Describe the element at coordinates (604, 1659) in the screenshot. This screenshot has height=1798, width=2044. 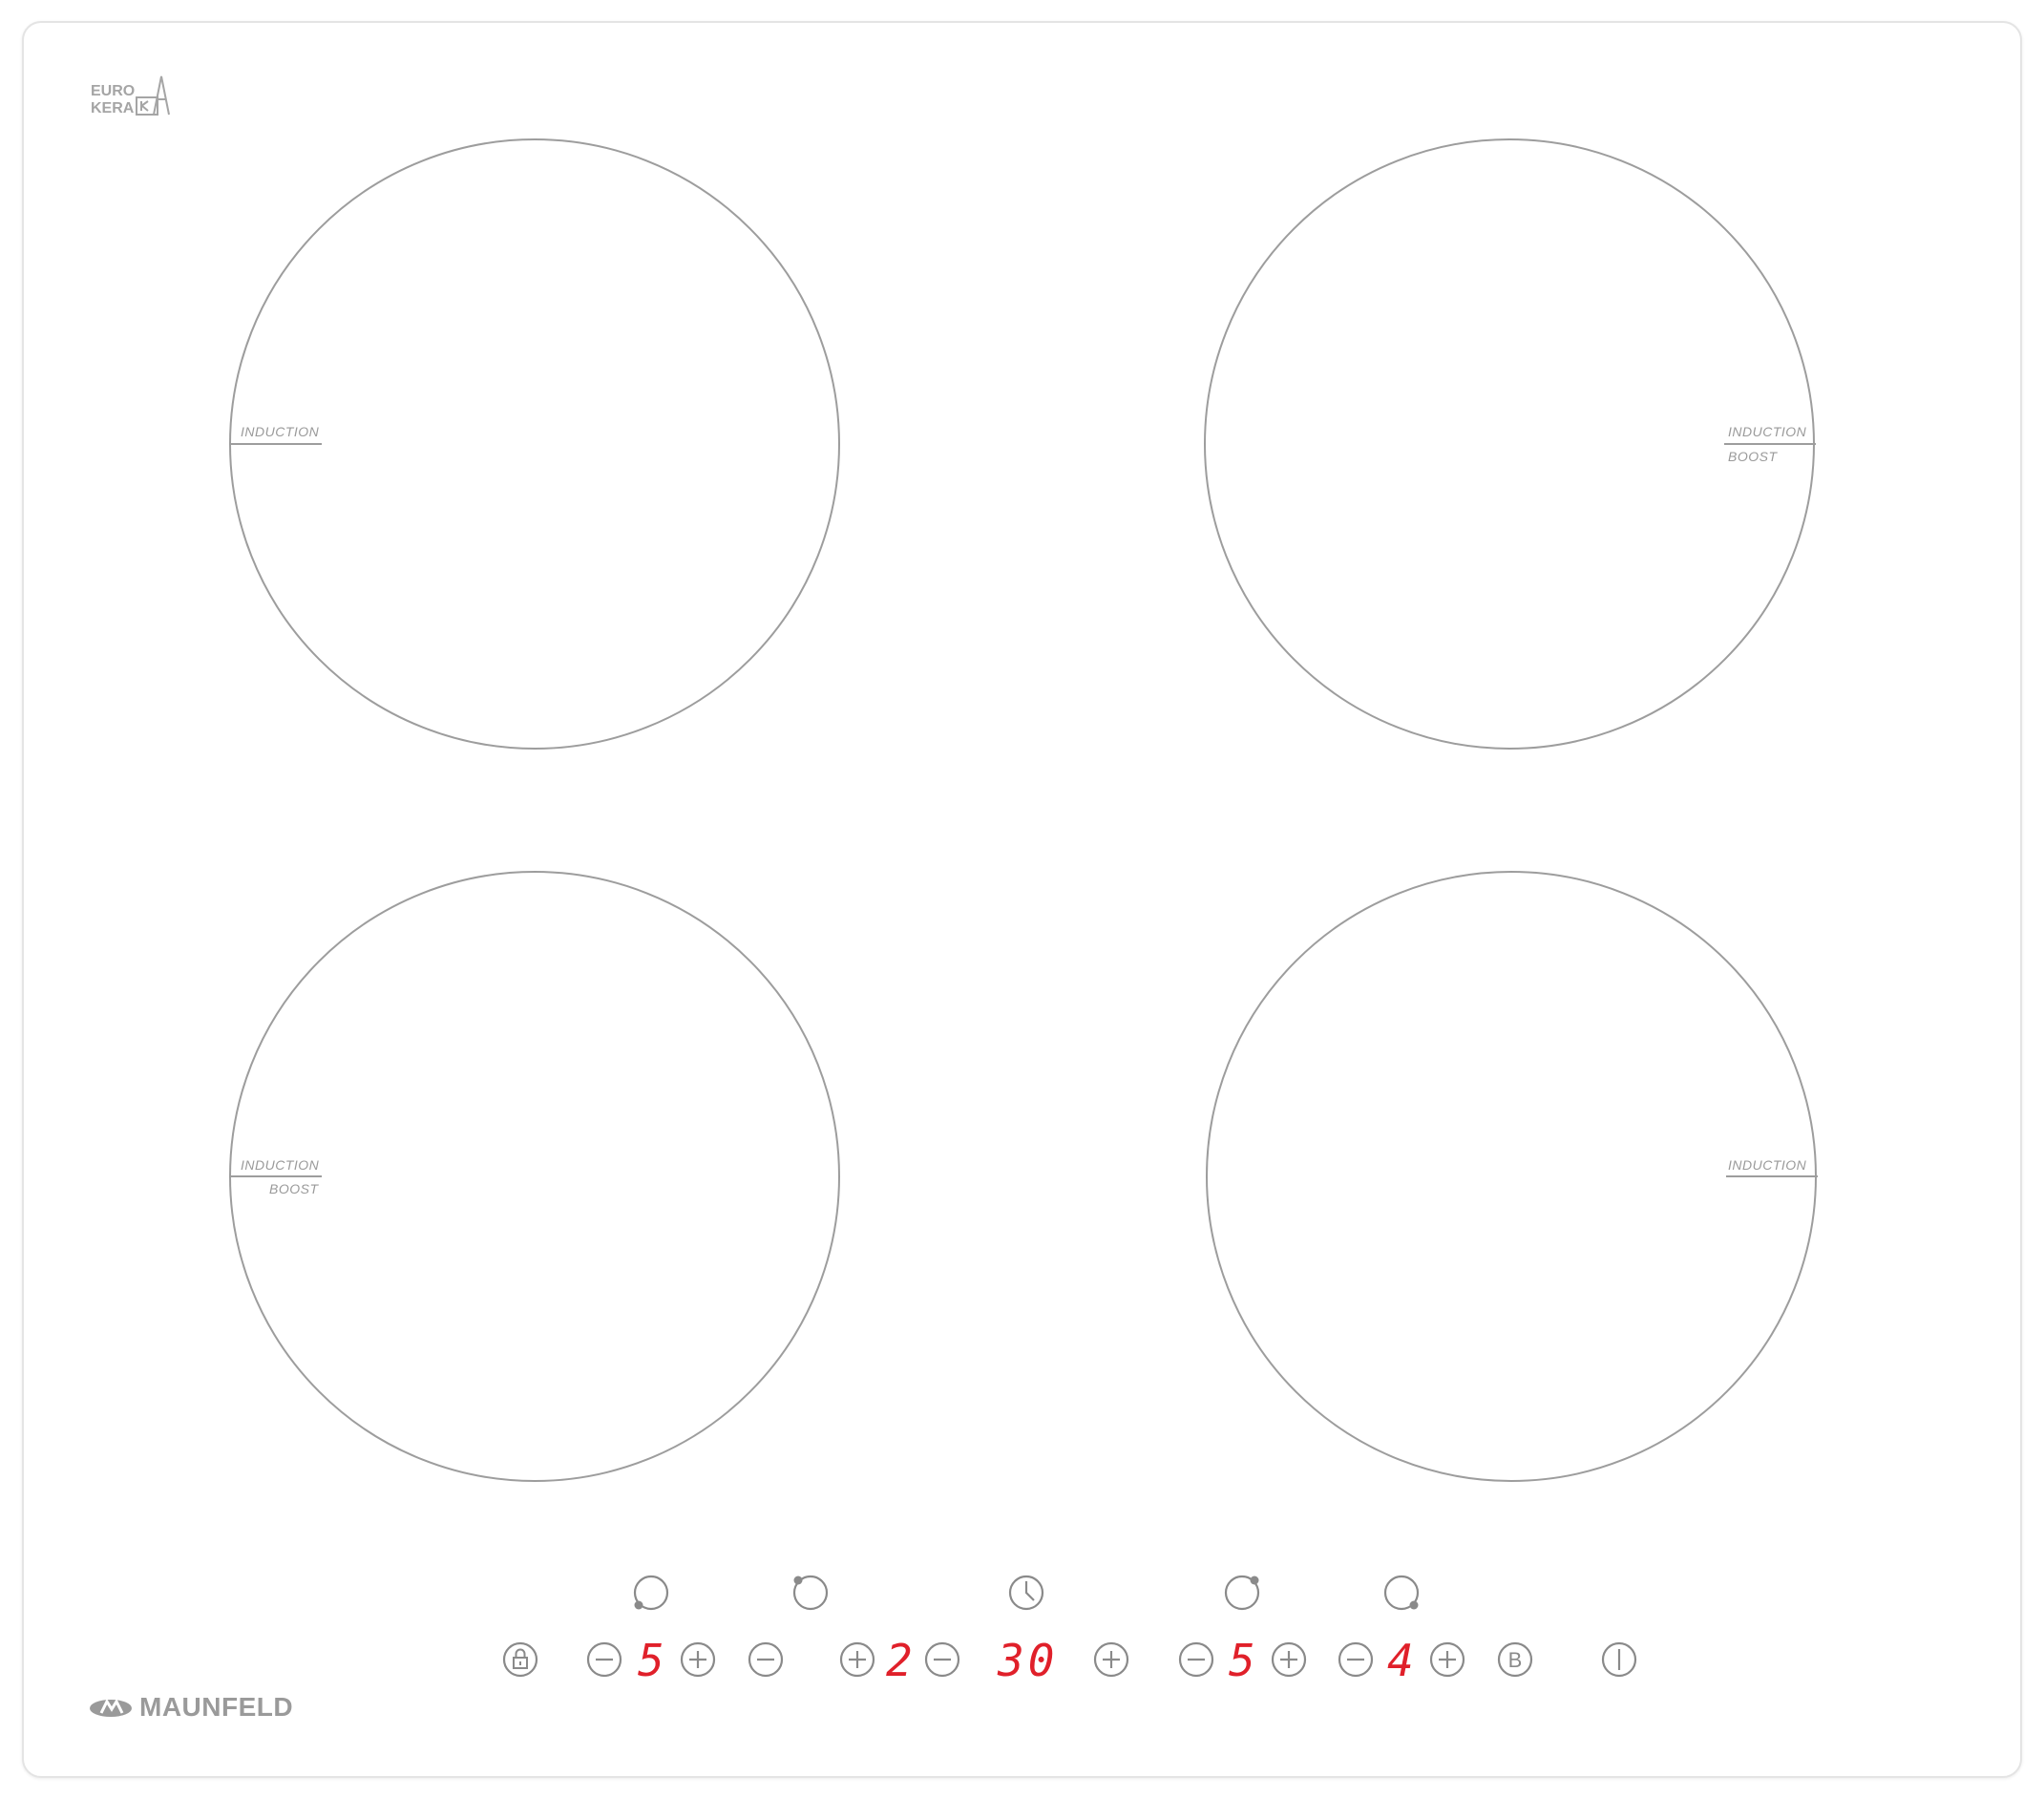
I see `zone1-minus-button-icon` at that location.